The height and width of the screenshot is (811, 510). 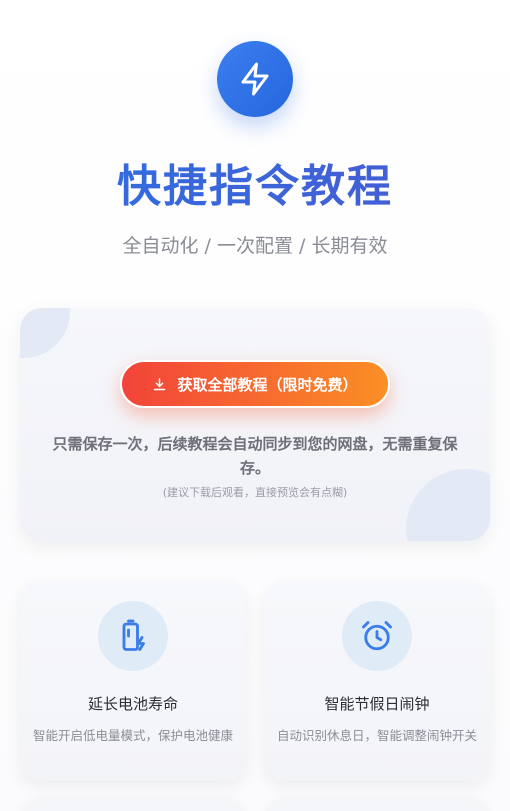 What do you see at coordinates (377, 681) in the screenshot?
I see `feature-card-alarm: 智能节假日闹钟 自动识别休息日，智能调整闹钟开关` at bounding box center [377, 681].